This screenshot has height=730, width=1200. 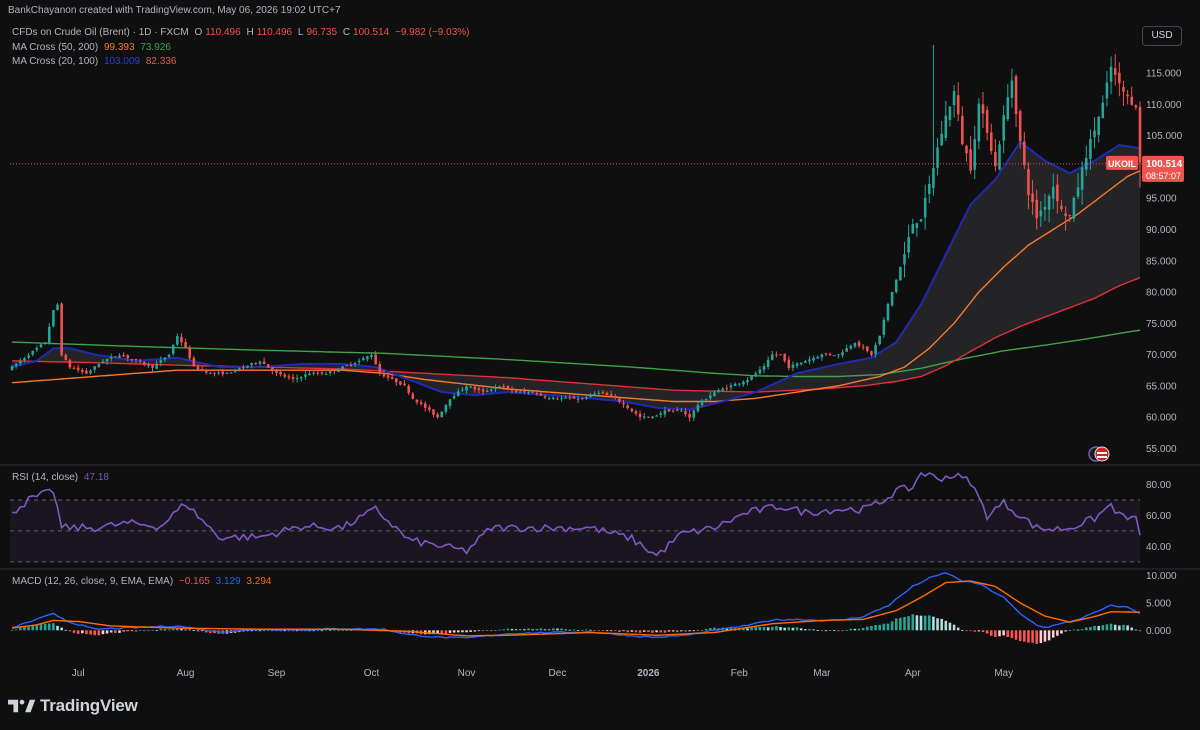 What do you see at coordinates (1162, 36) in the screenshot?
I see `currency-button: USD` at bounding box center [1162, 36].